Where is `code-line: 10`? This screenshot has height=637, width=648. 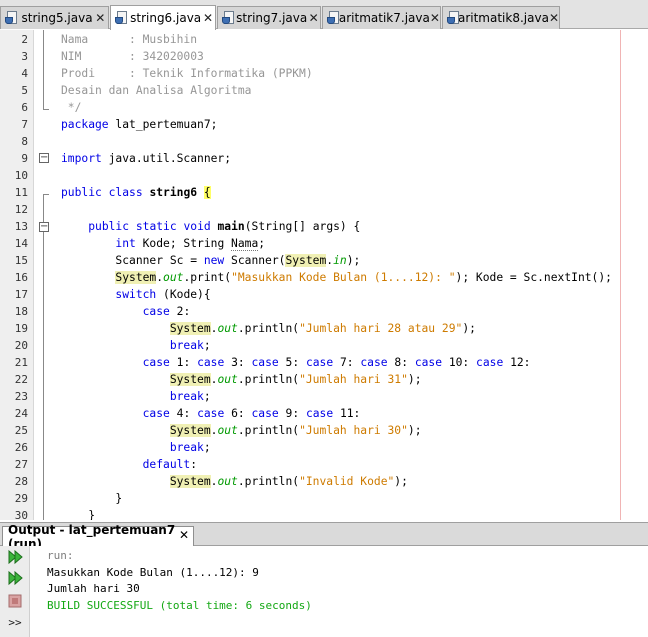 code-line: 10 is located at coordinates (324, 175).